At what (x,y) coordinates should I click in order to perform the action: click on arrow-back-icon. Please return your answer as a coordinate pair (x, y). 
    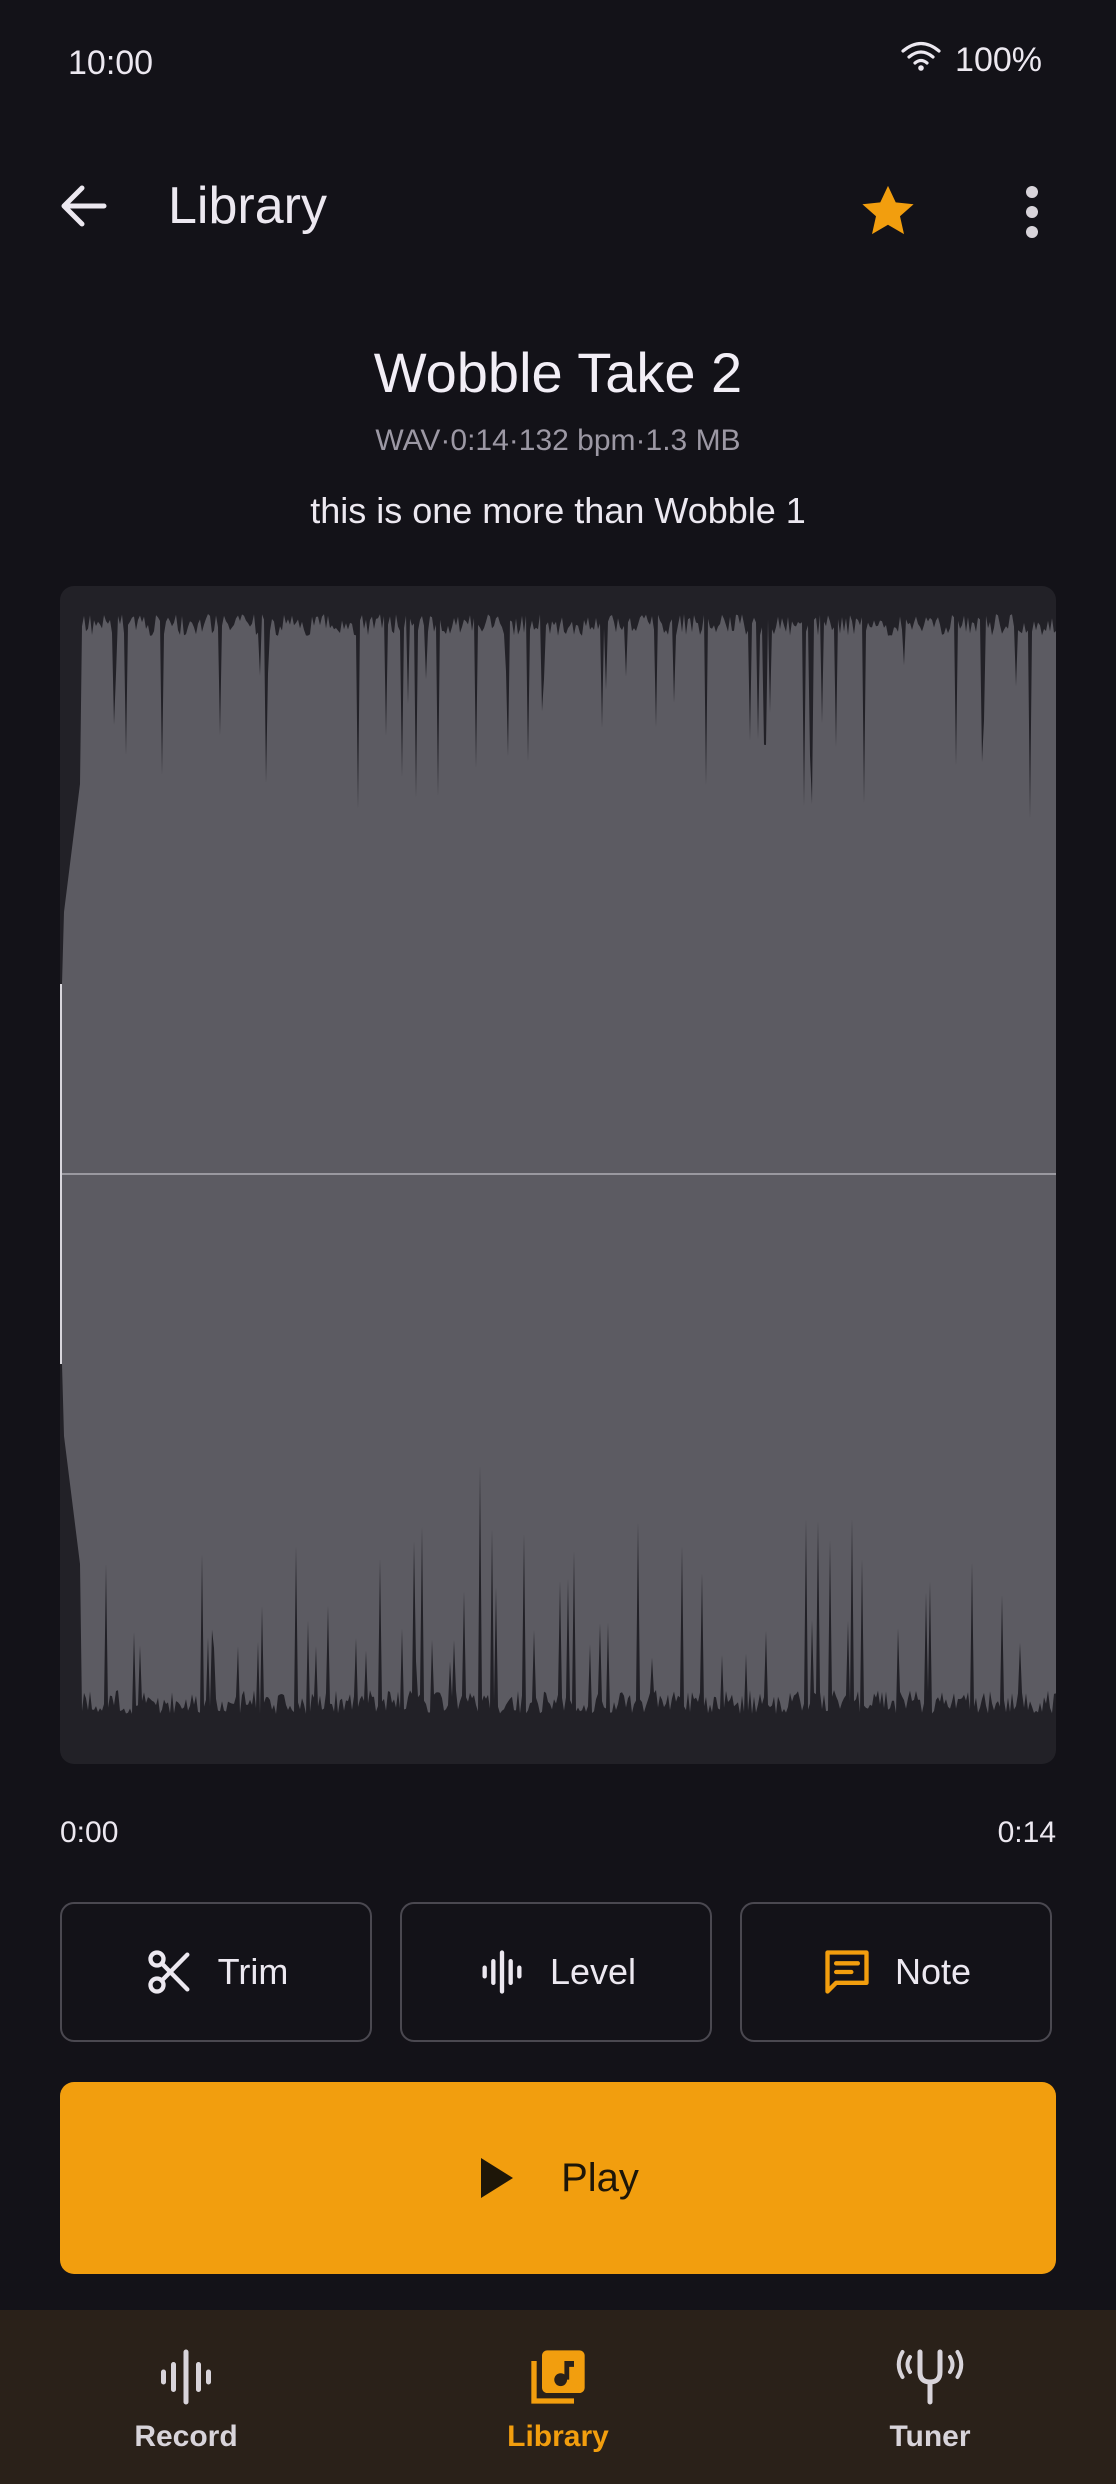
    Looking at the image, I should click on (84, 206).